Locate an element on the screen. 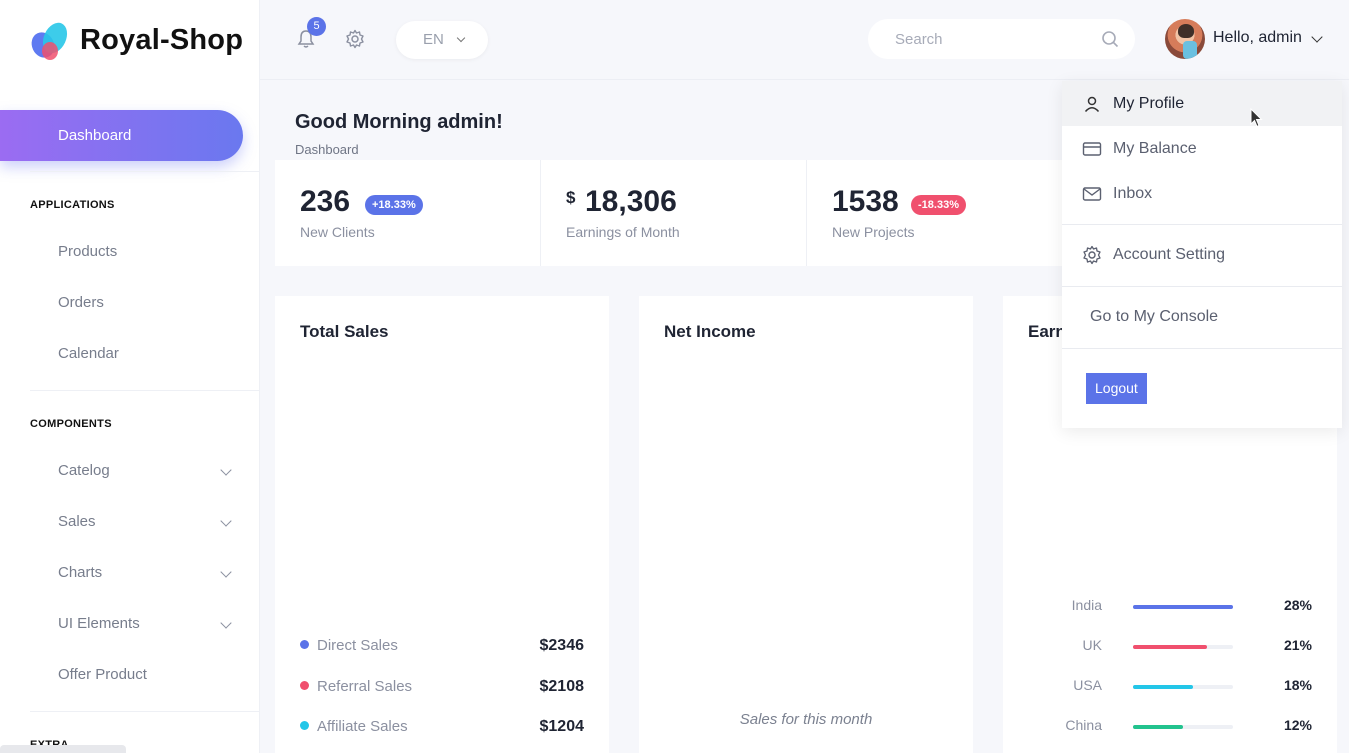  legend-value: $1204 is located at coordinates (562, 726).